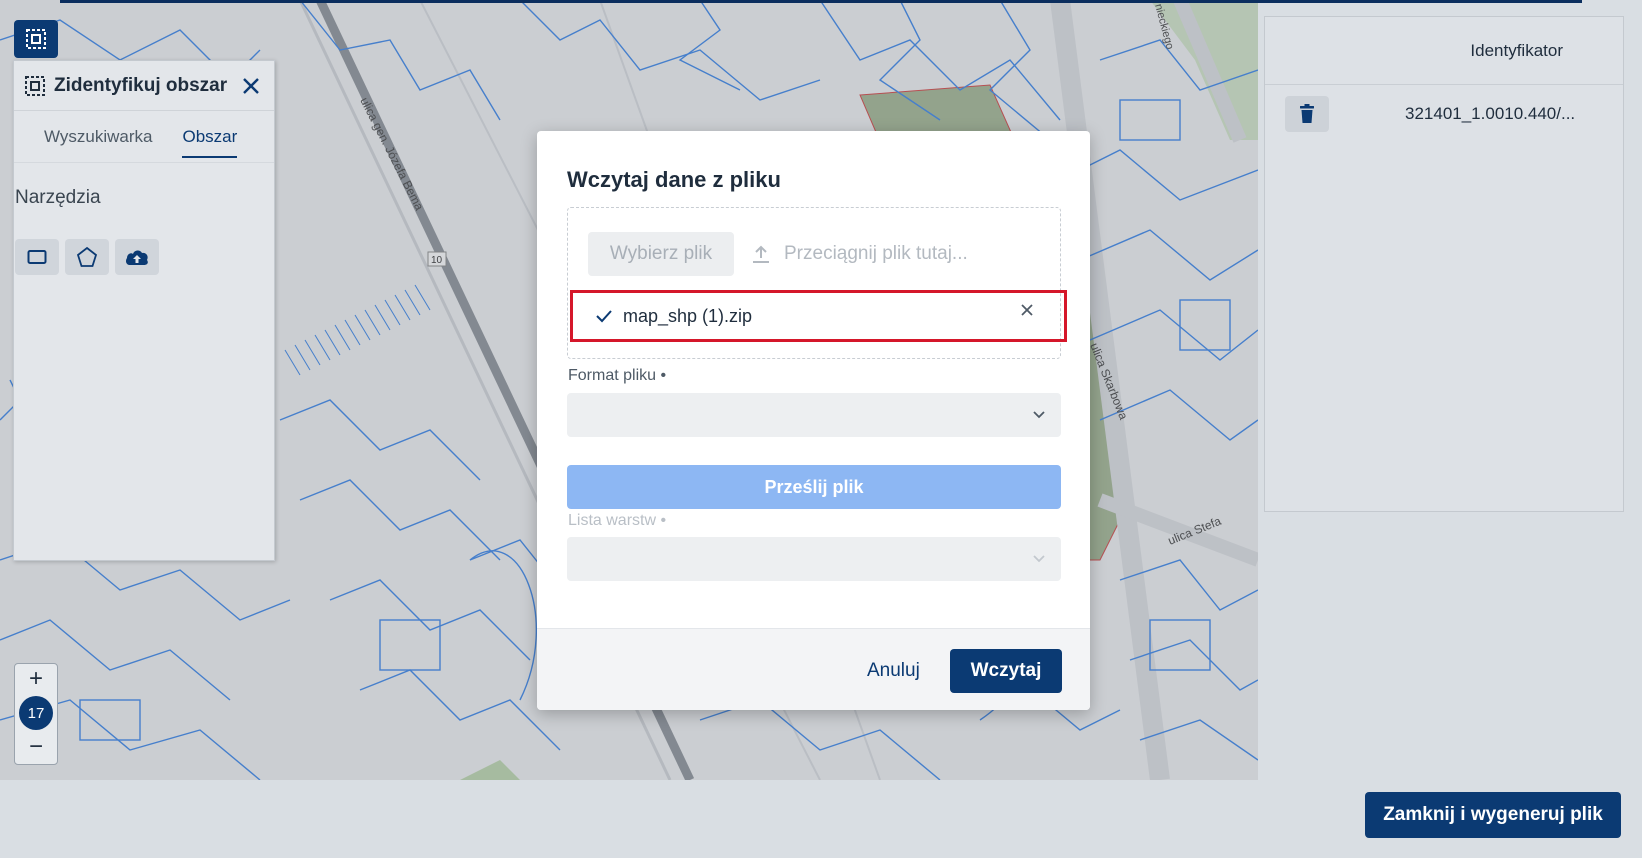 This screenshot has width=1642, height=858. I want to click on load-button: Wczytaj, so click(1006, 671).